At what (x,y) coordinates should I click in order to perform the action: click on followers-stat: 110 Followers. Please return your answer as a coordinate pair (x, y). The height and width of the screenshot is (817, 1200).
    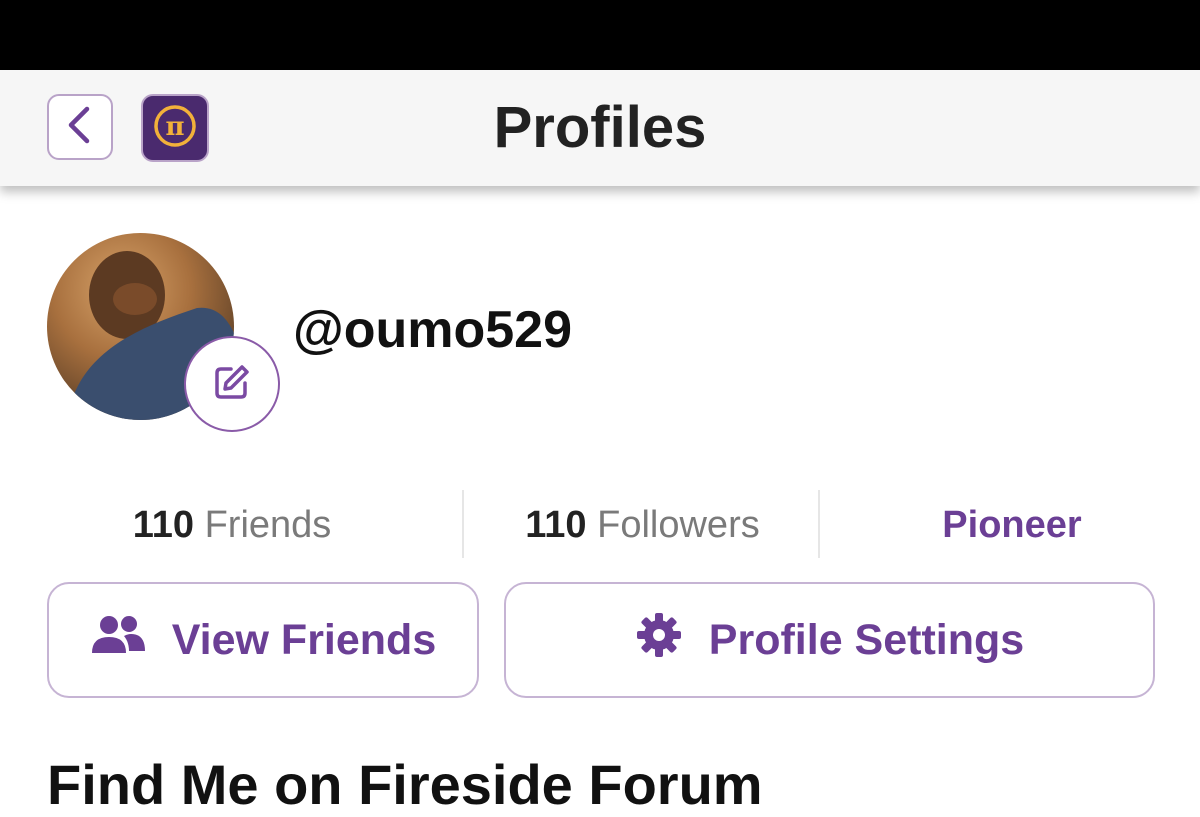
    Looking at the image, I should click on (642, 523).